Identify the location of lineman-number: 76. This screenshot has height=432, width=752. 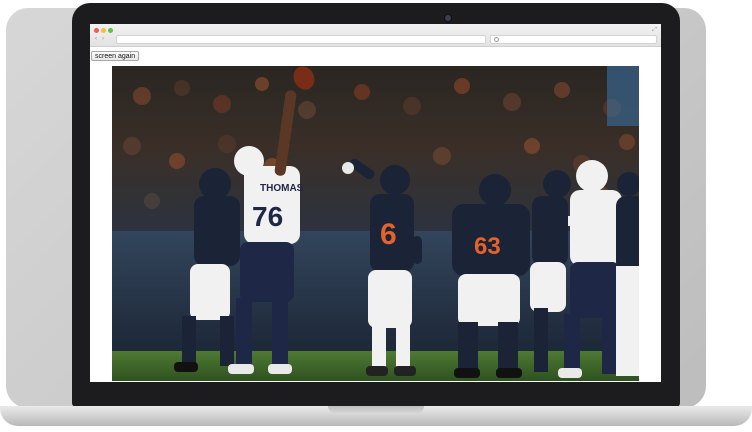
(267, 216).